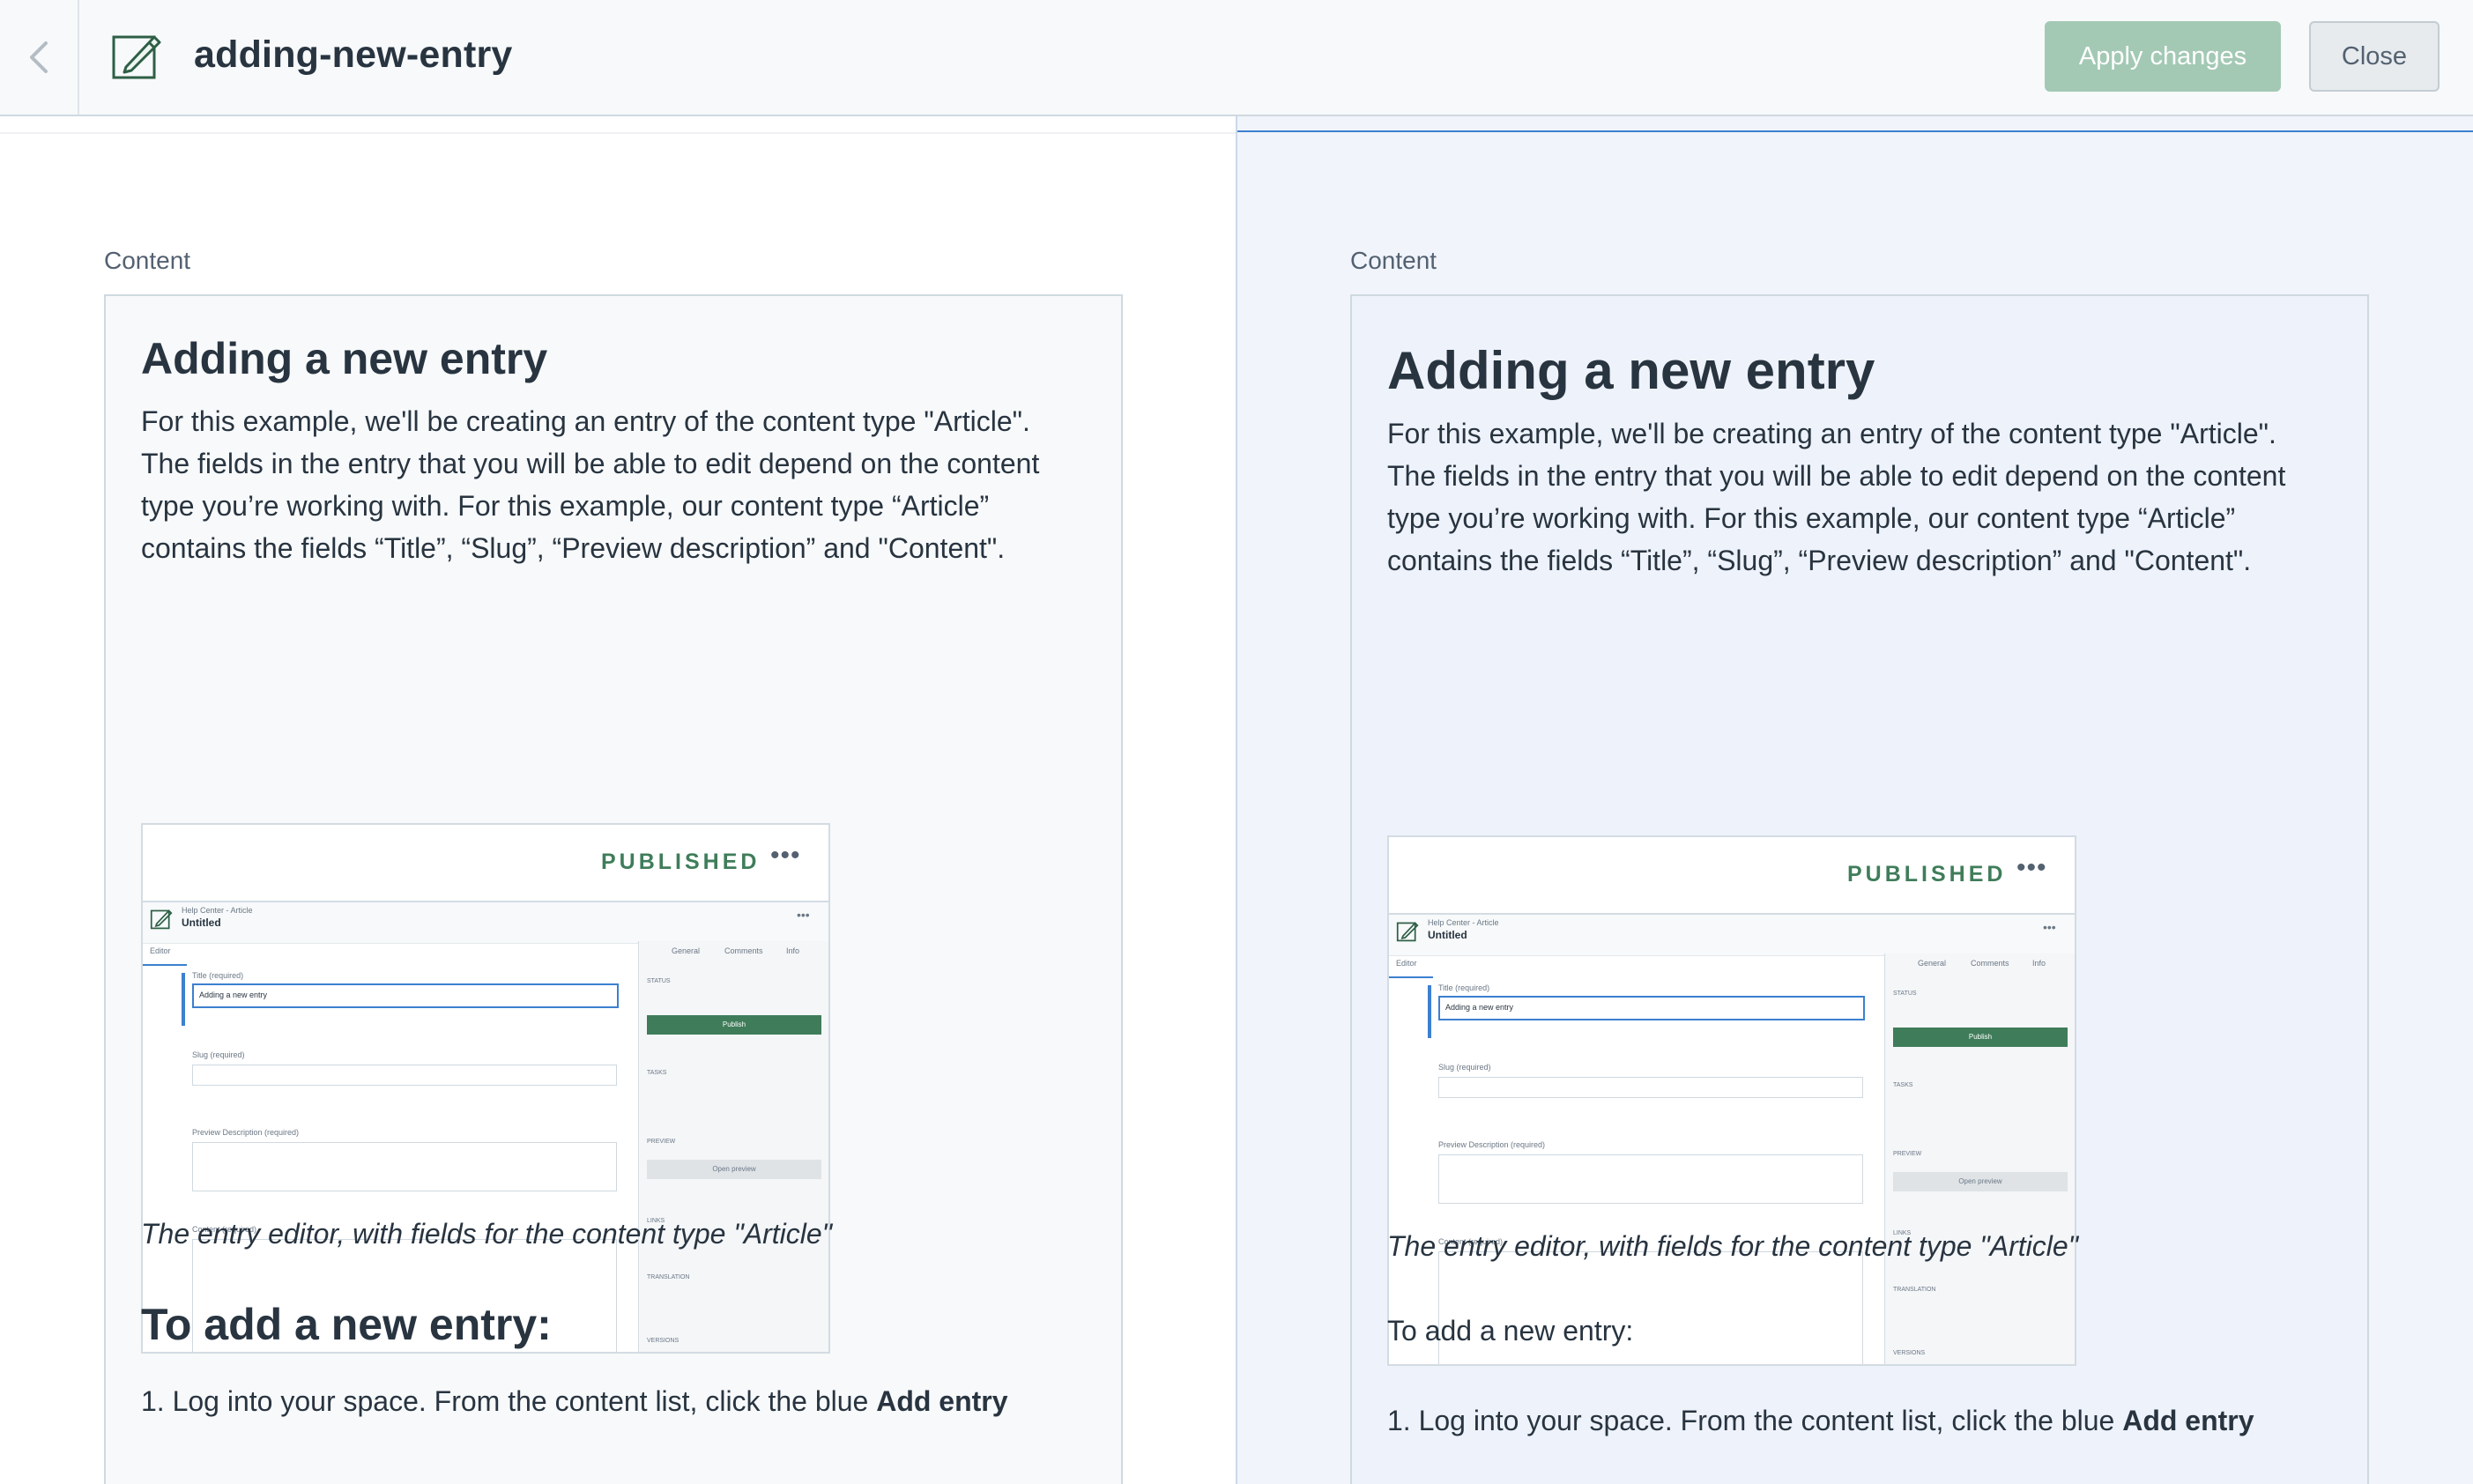  I want to click on pane-divider-line, so click(618, 133).